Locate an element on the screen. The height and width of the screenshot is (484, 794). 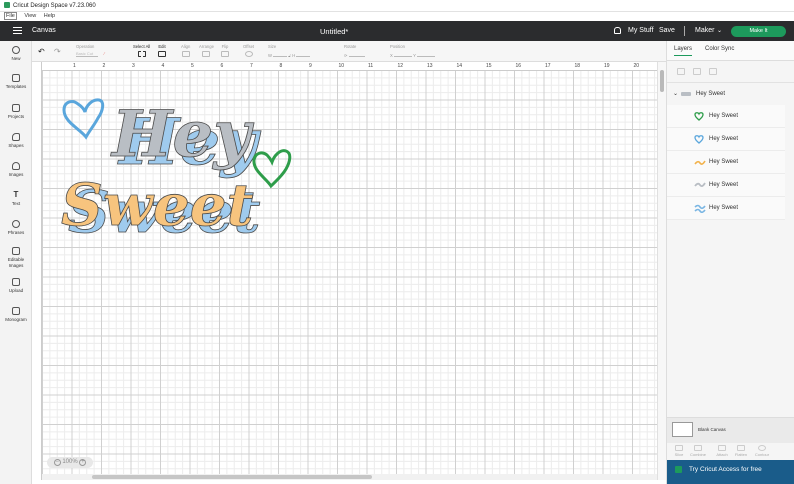
tab-layers: Layers is located at coordinates (683, 51).